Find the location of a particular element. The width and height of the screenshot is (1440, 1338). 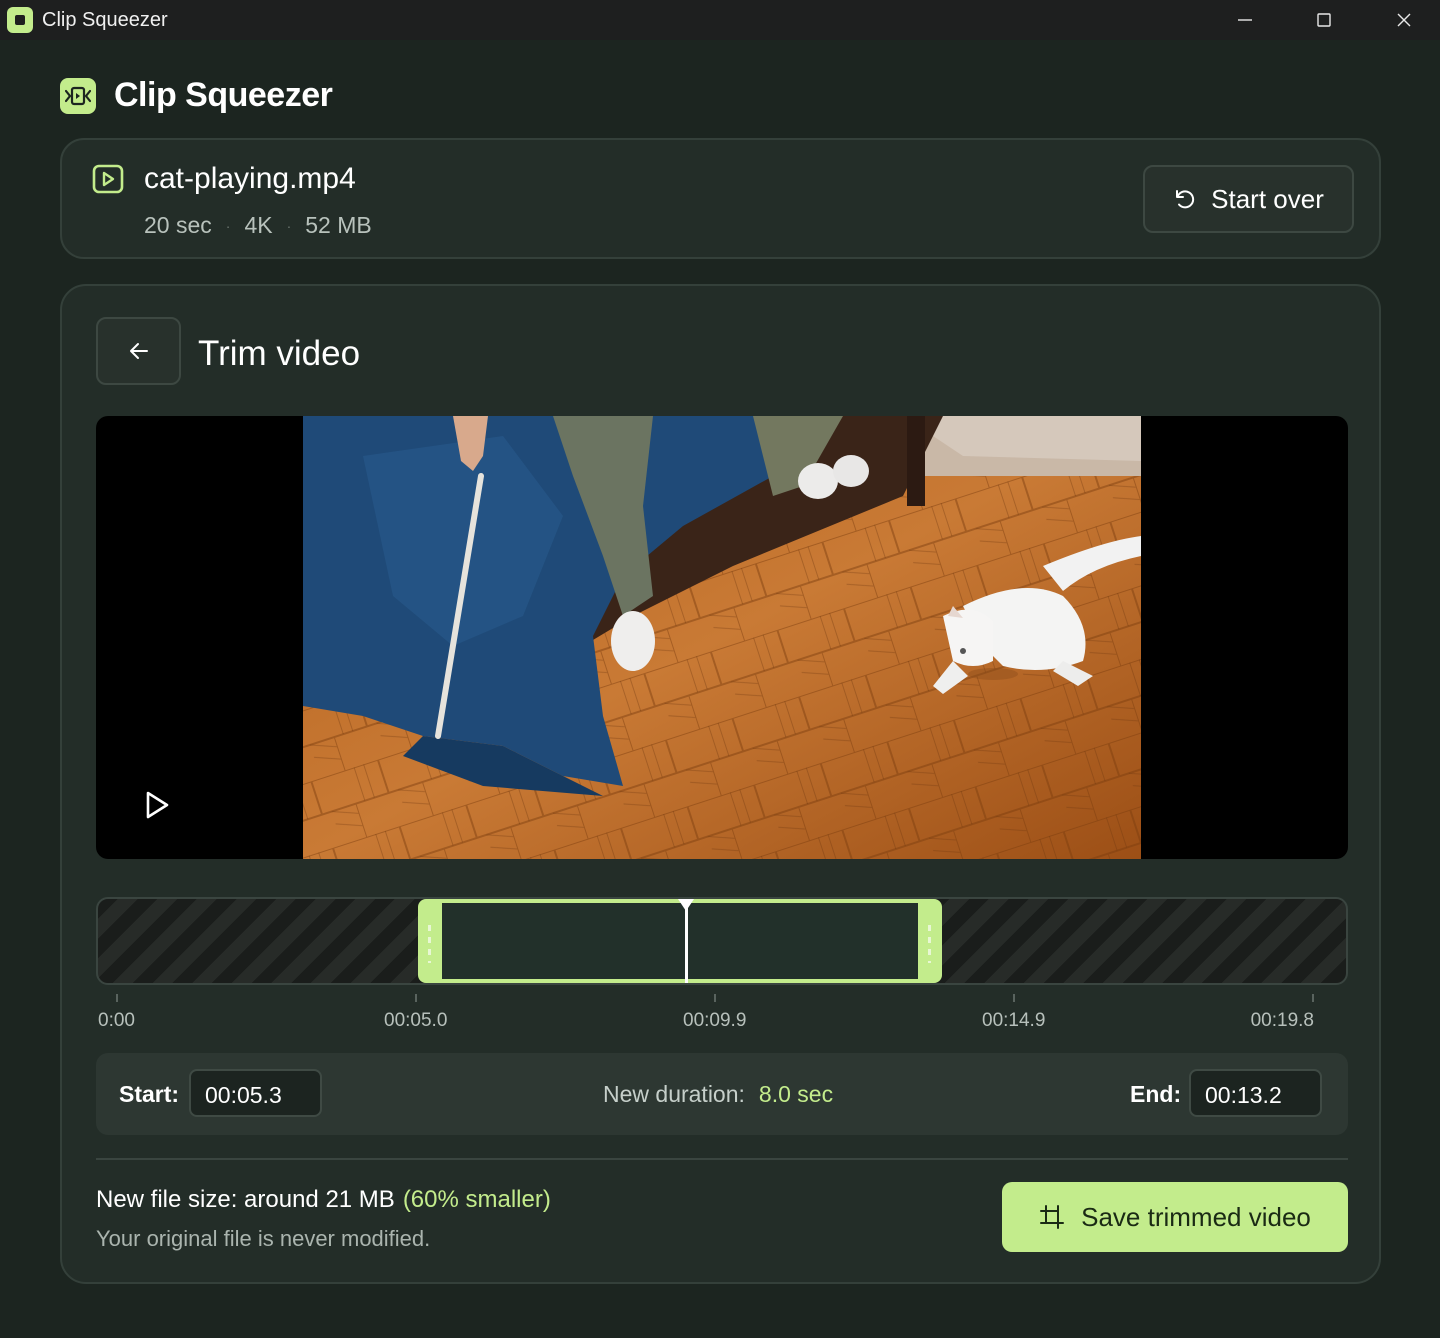

save-label: Save trimmed video is located at coordinates (1196, 1216).